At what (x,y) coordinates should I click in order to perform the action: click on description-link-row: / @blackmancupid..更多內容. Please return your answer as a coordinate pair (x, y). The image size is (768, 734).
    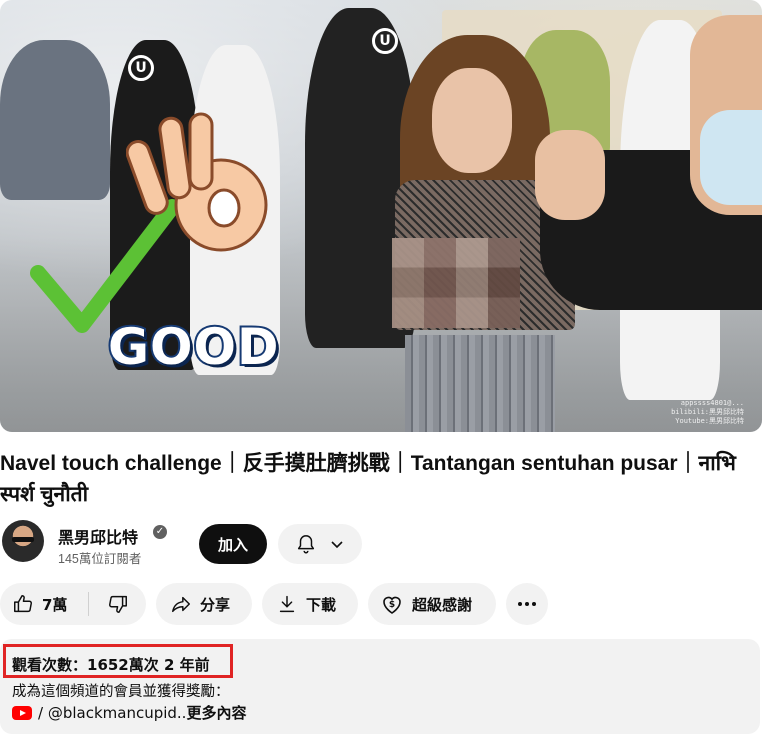
    Looking at the image, I should click on (129, 712).